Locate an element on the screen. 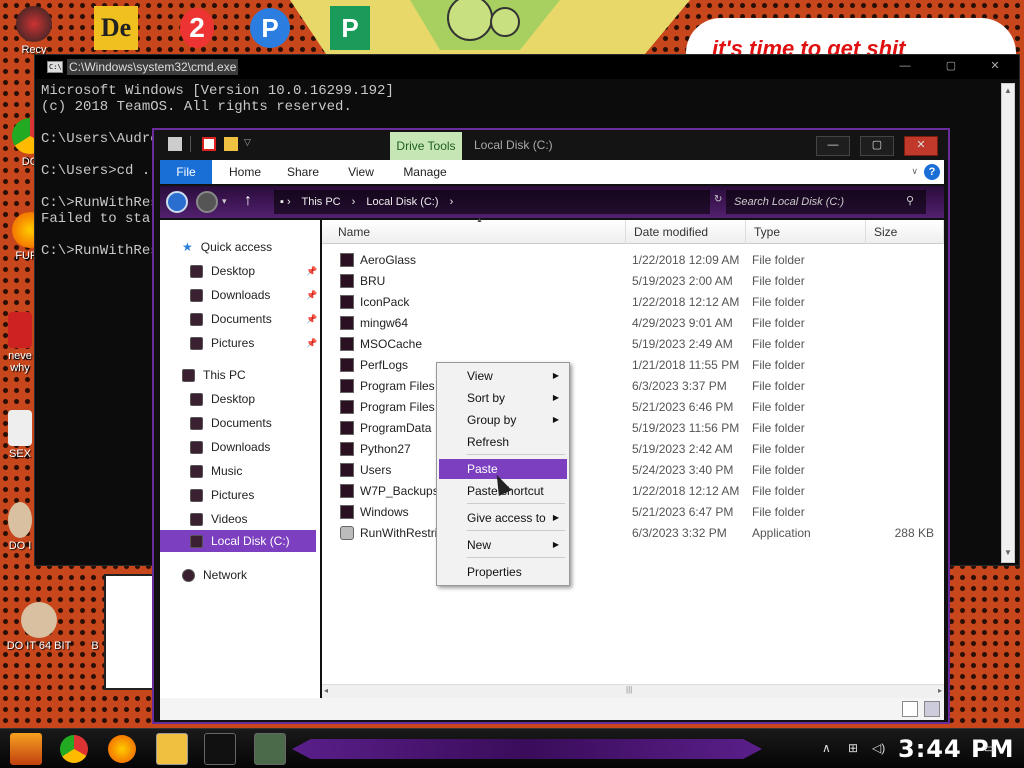  desktop-icon-p: P is located at coordinates (270, 28).